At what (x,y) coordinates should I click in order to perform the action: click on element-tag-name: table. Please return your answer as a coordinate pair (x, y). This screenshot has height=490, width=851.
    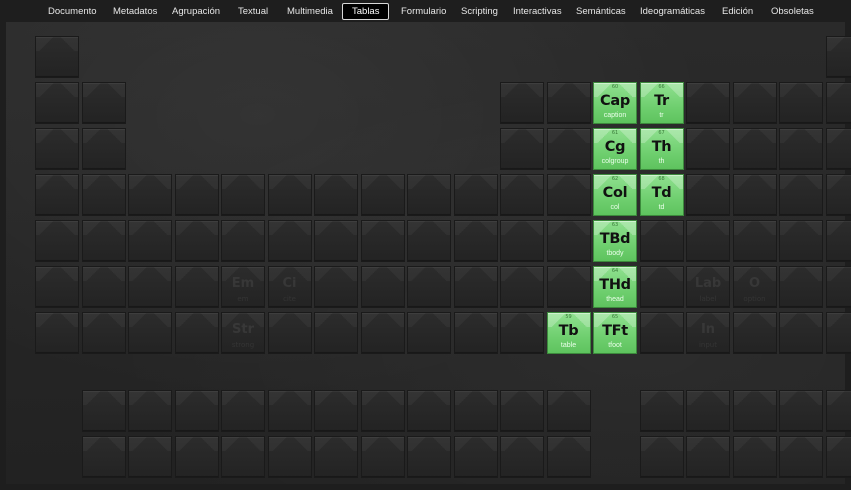
    Looking at the image, I should click on (568, 345).